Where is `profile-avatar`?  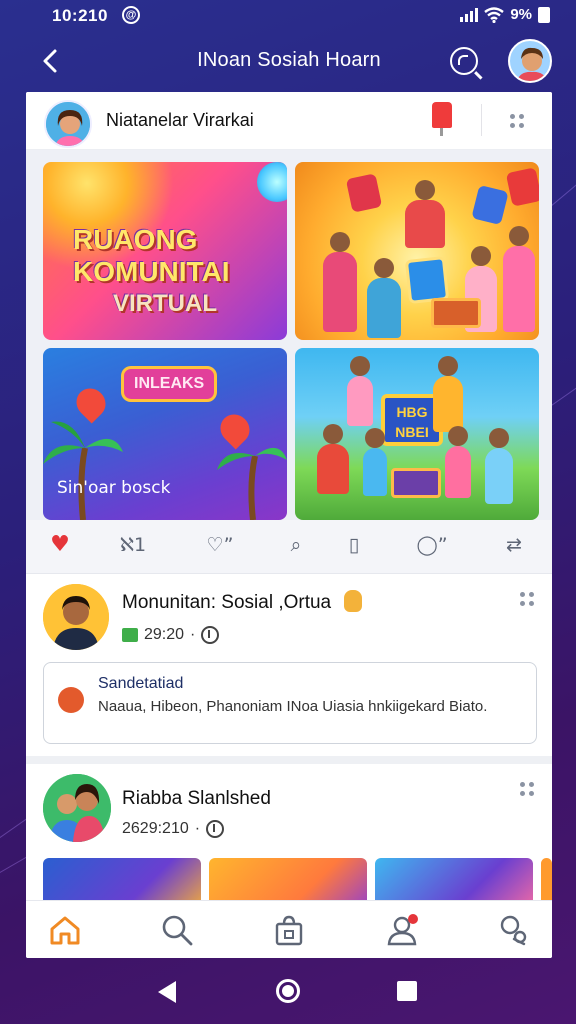
profile-avatar is located at coordinates (530, 61).